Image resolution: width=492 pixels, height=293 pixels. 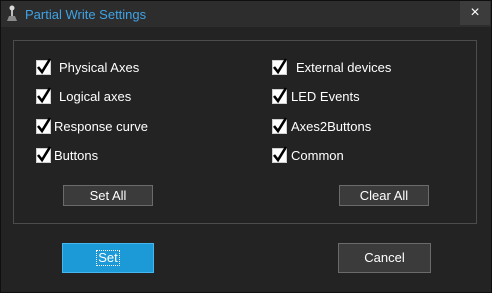 I want to click on set-button: Set, so click(x=108, y=258).